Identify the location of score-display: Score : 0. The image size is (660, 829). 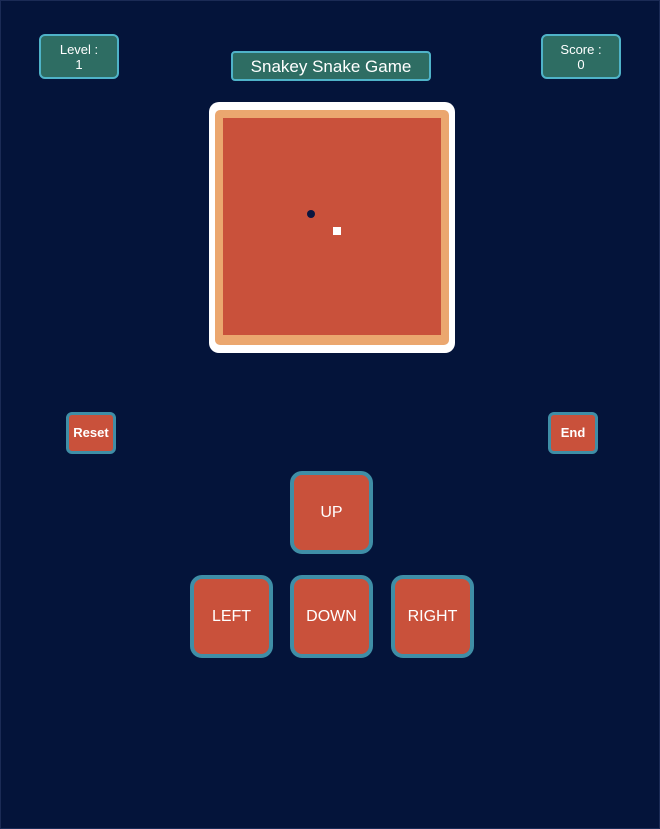
(581, 56).